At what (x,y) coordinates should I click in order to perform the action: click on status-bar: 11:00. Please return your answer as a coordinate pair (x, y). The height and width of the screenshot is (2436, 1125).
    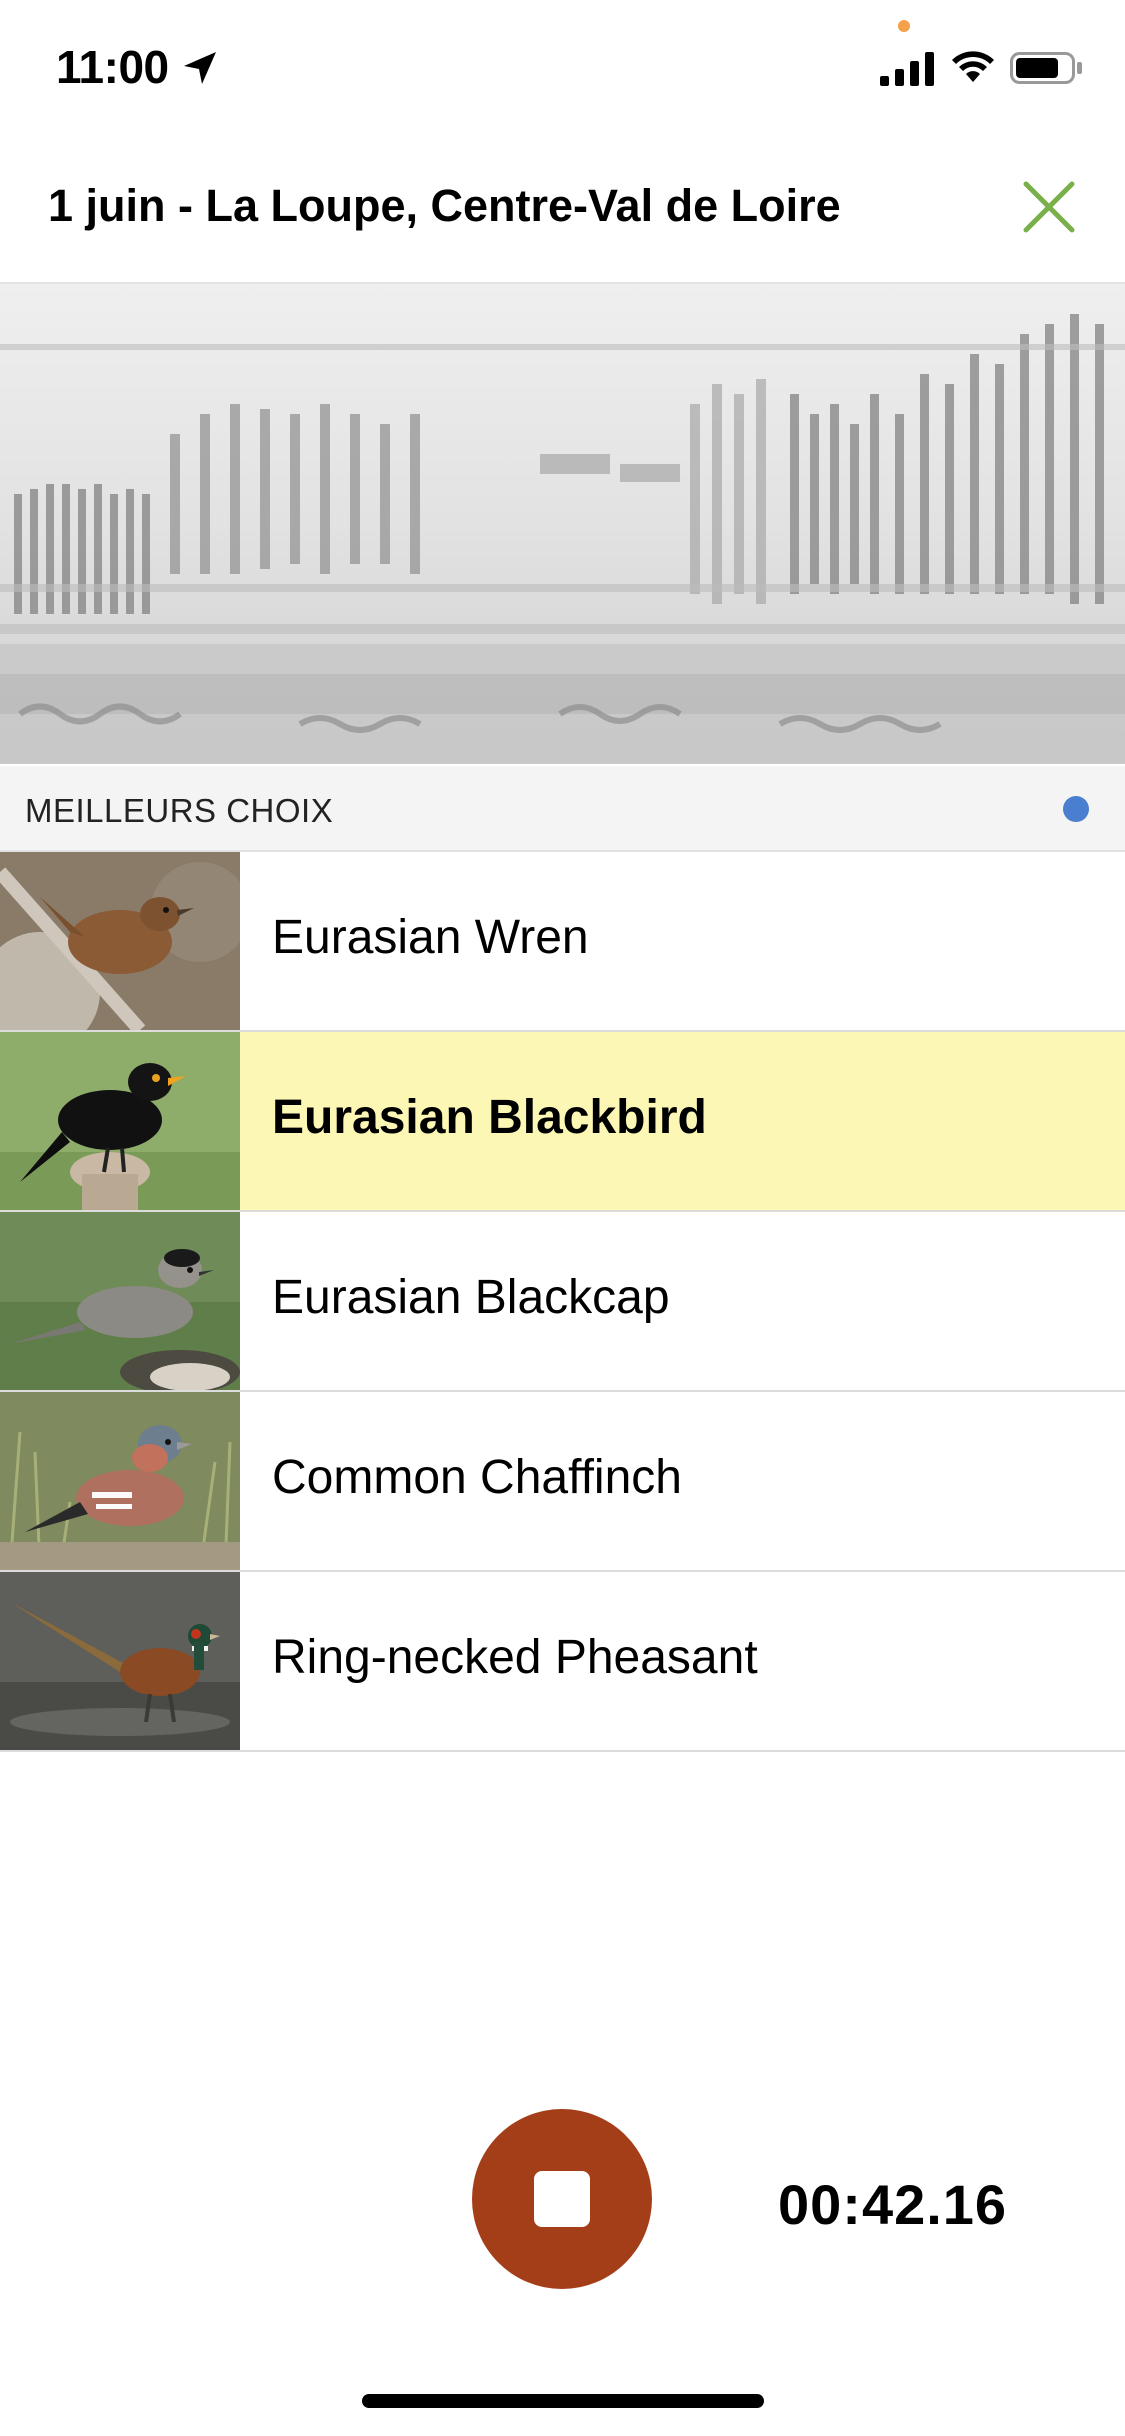
    Looking at the image, I should click on (562, 67).